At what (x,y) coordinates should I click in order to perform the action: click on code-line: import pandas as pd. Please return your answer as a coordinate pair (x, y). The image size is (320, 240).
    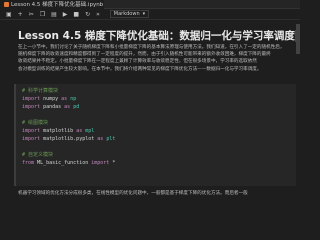
    Looking at the image, I should click on (51, 107).